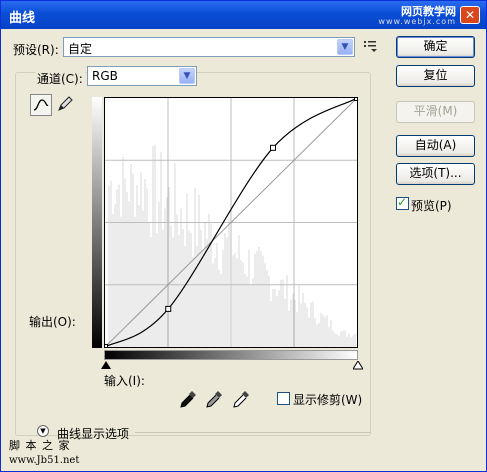 The width and height of the screenshot is (487, 472). Describe the element at coordinates (358, 365) in the screenshot. I see `white-point-slider` at that location.